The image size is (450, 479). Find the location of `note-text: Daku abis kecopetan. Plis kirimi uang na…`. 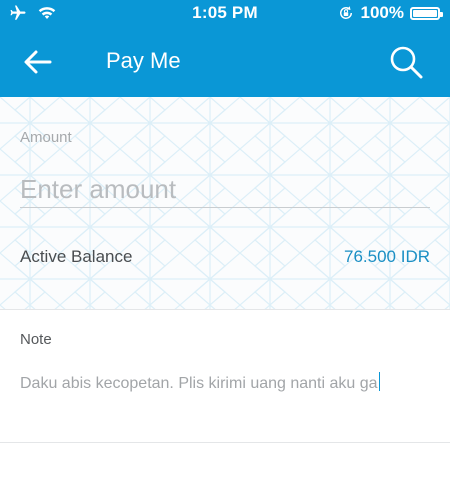

note-text: Daku abis kecopetan. Plis kirimi uang na… is located at coordinates (199, 383).